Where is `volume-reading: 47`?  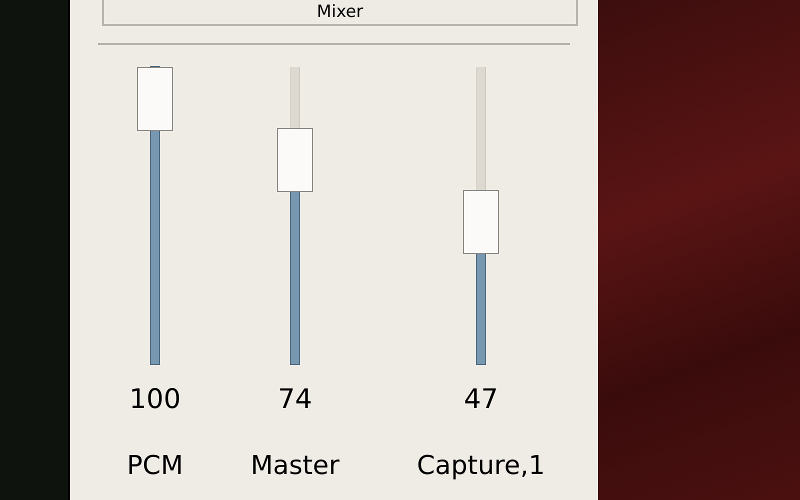
volume-reading: 47 is located at coordinates (481, 400).